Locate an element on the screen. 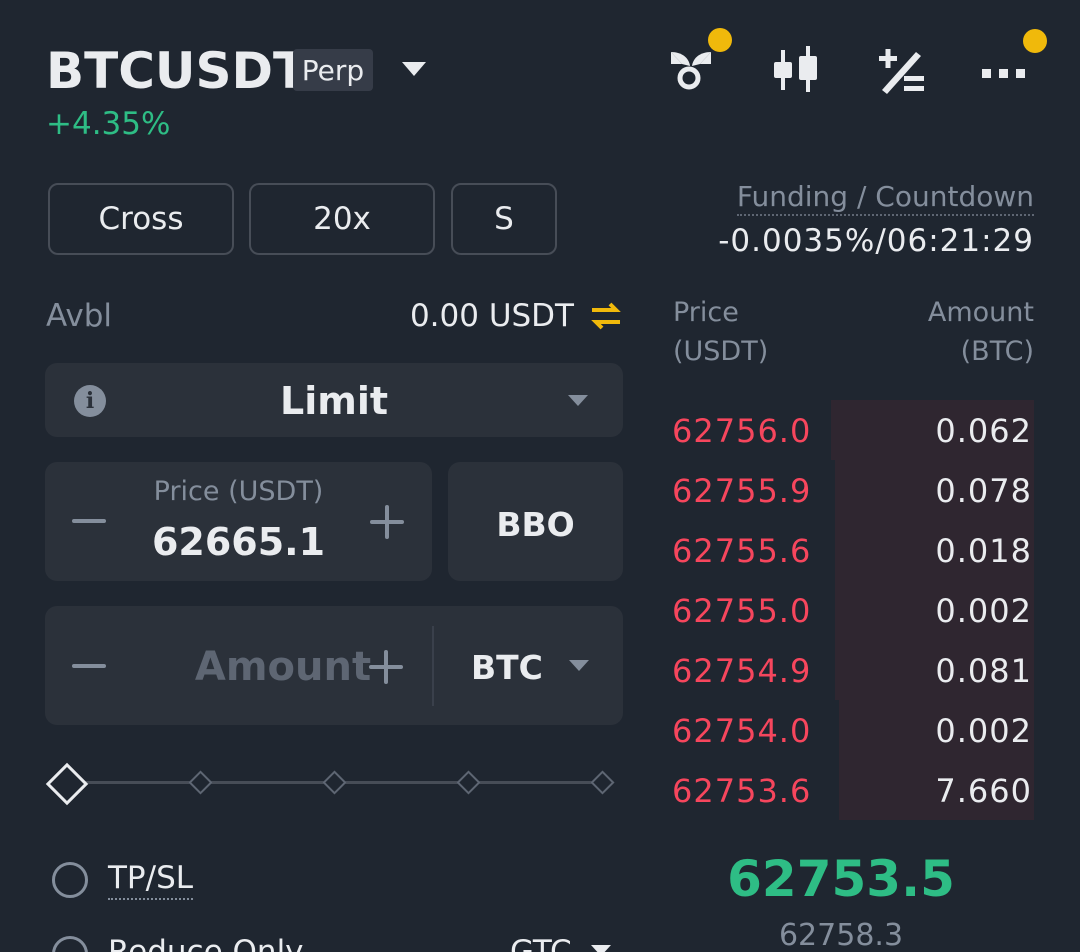  symbol-title: BTCUSDT is located at coordinates (176, 71).